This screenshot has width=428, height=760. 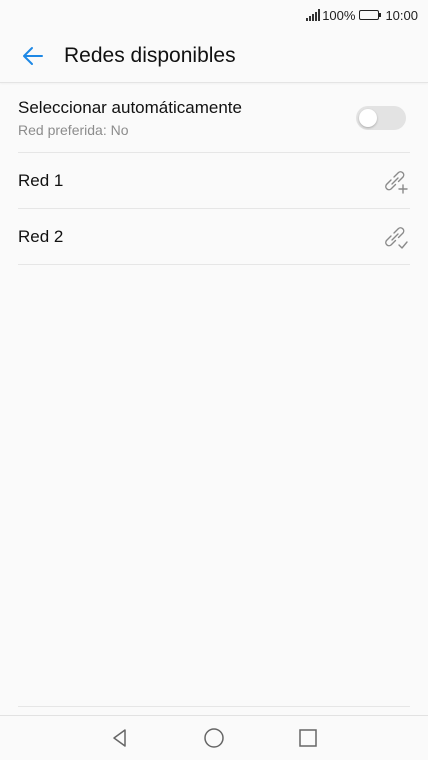 I want to click on app-bar: Redes disponibles, so click(x=214, y=56).